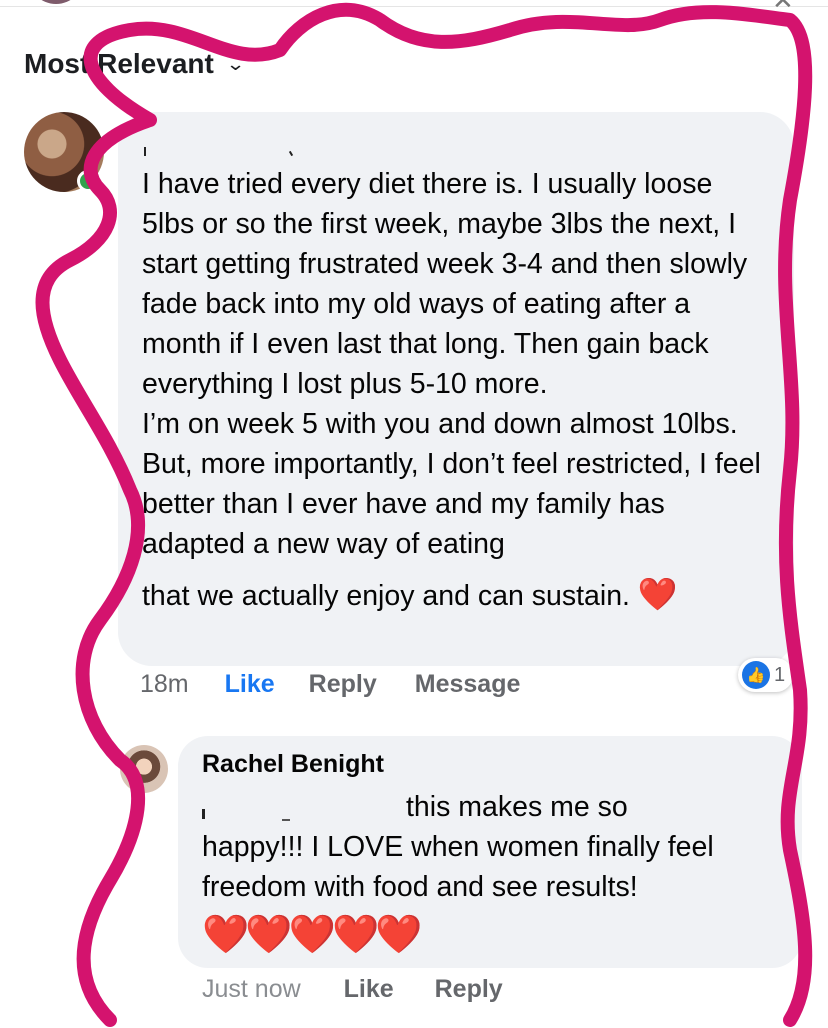 The image size is (828, 1028). Describe the element at coordinates (469, 989) in the screenshot. I see `reply-reply-button: Reply` at that location.